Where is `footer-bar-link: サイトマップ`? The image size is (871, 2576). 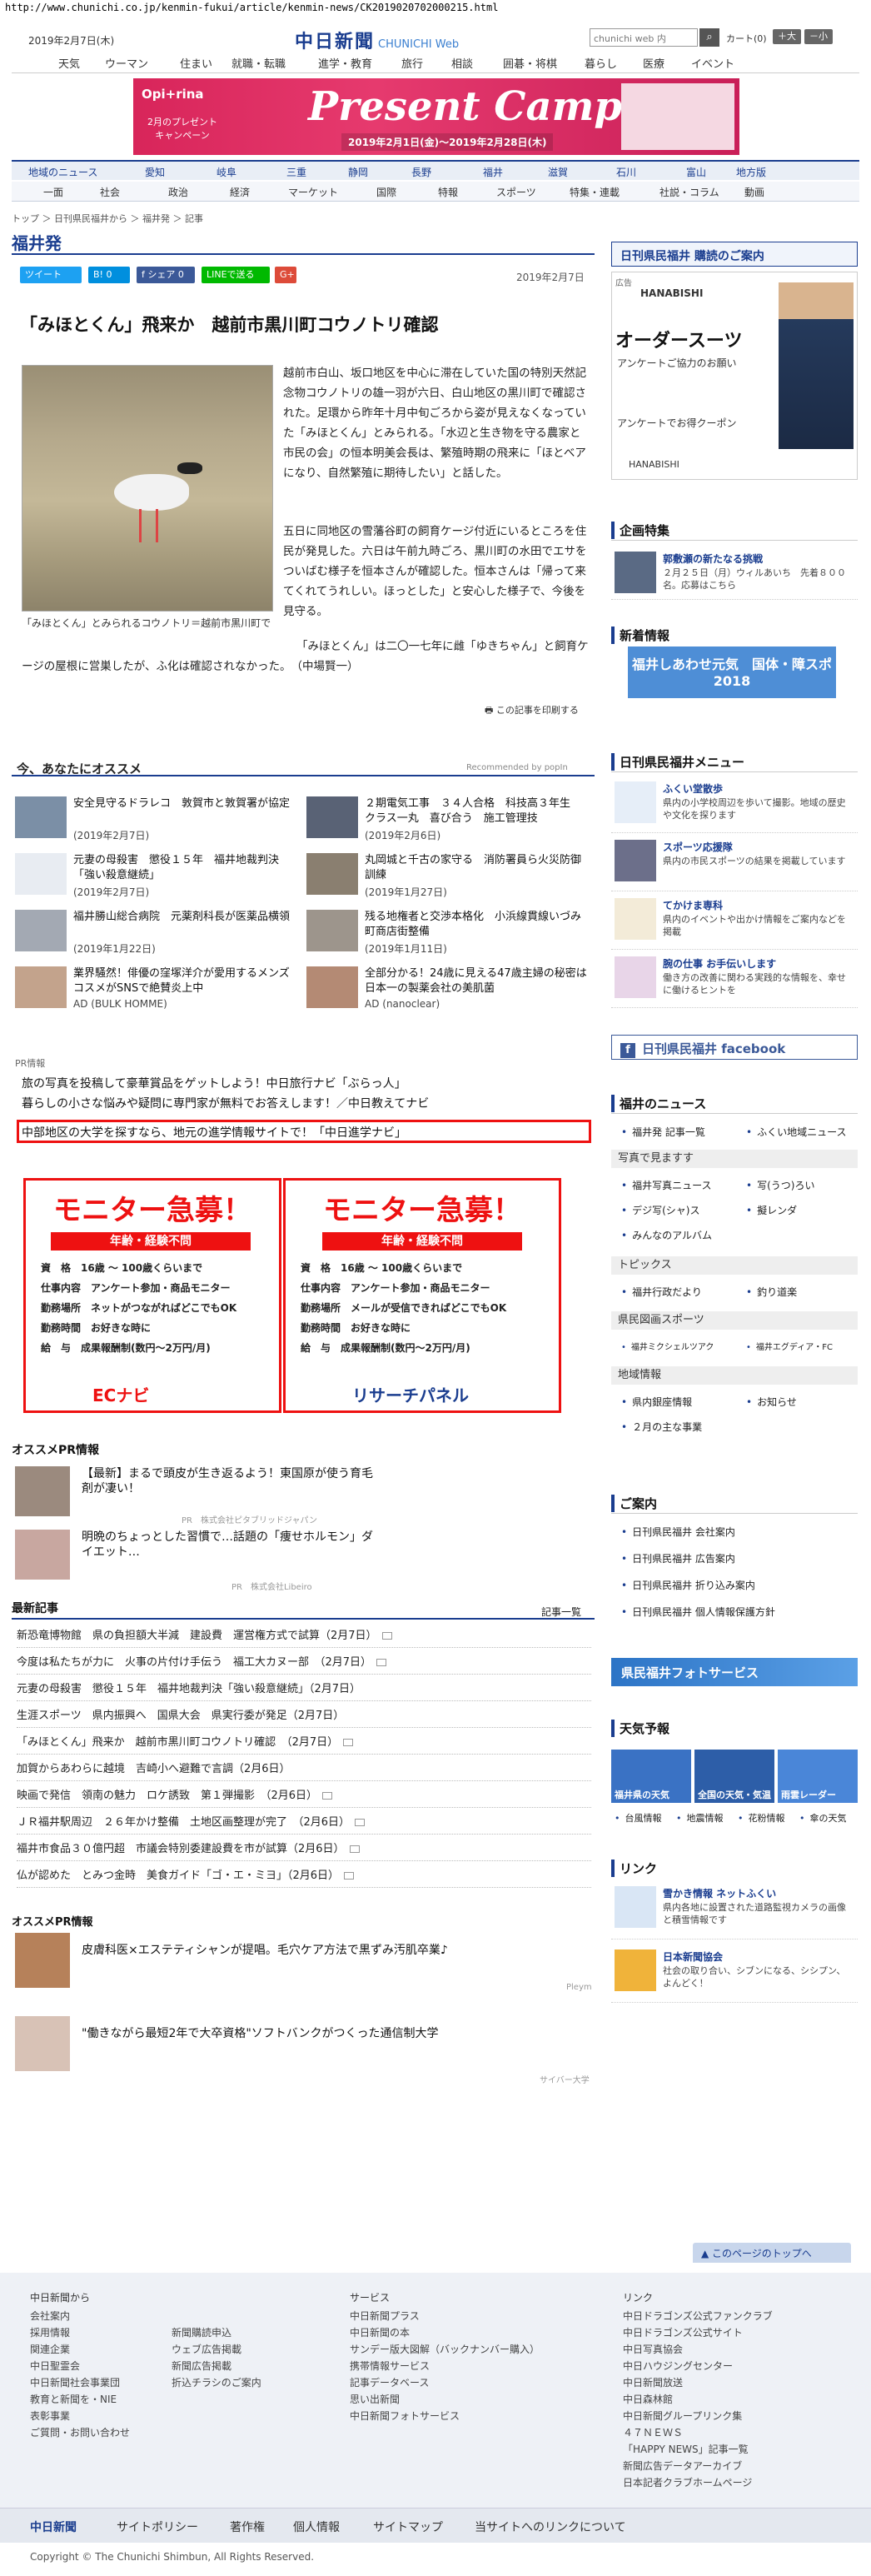
footer-bar-link: サイトマップ is located at coordinates (408, 2527).